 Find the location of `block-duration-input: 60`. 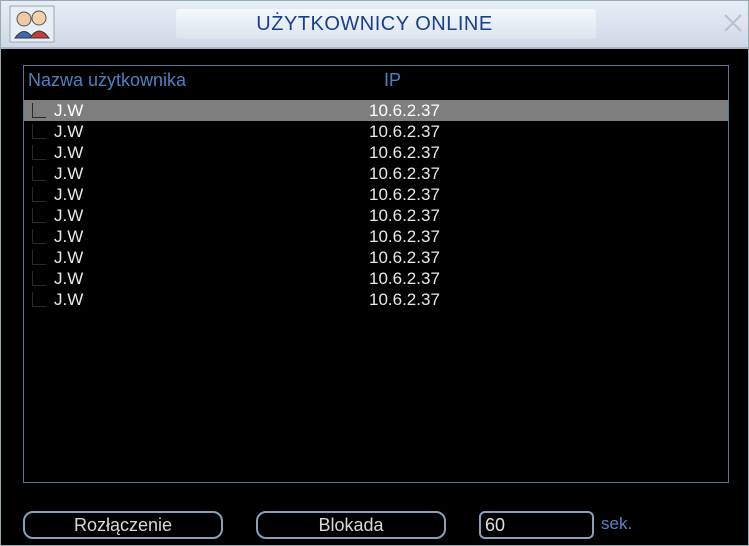

block-duration-input: 60 is located at coordinates (536, 525).